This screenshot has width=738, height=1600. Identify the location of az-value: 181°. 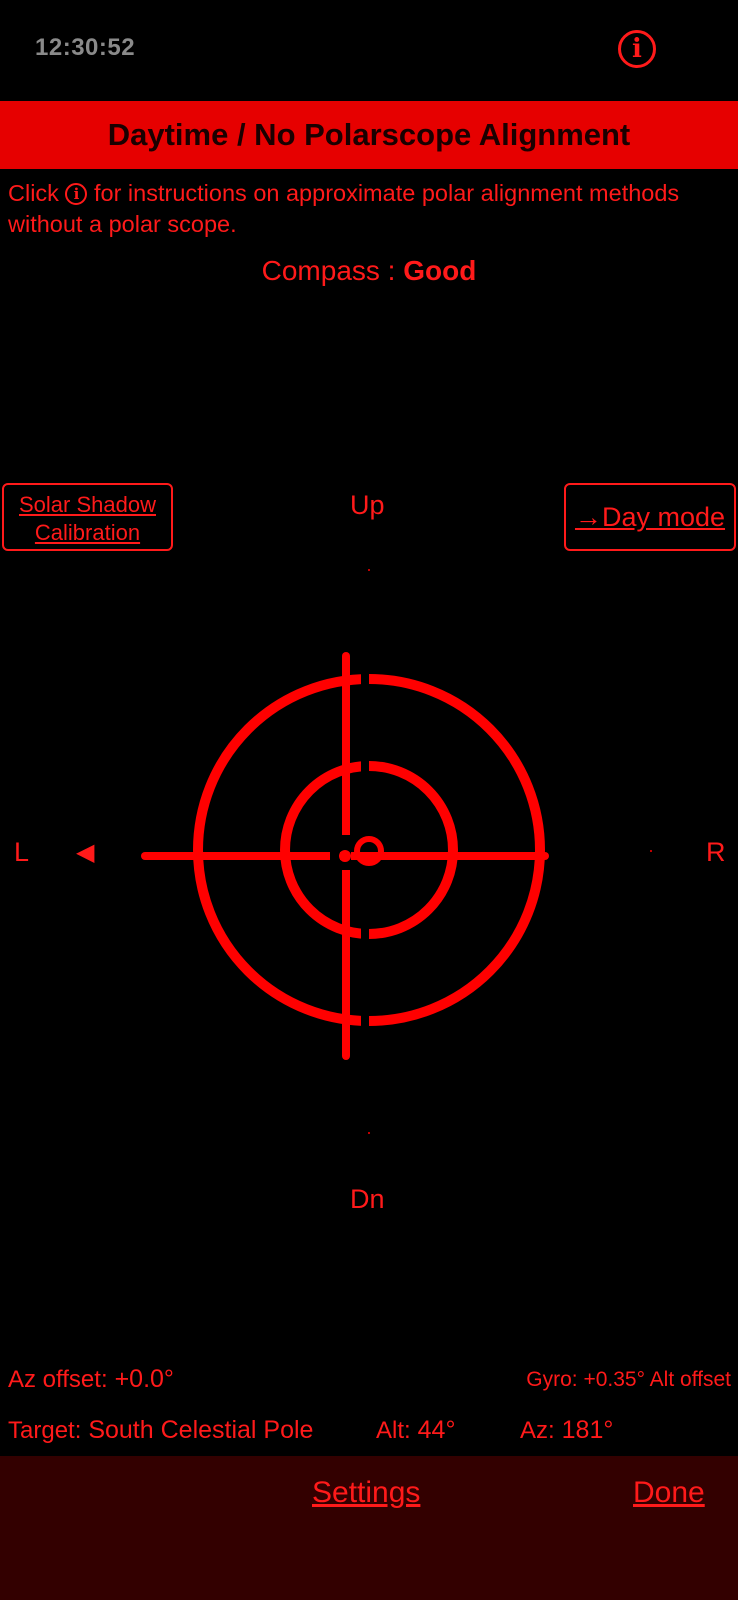
(587, 1430).